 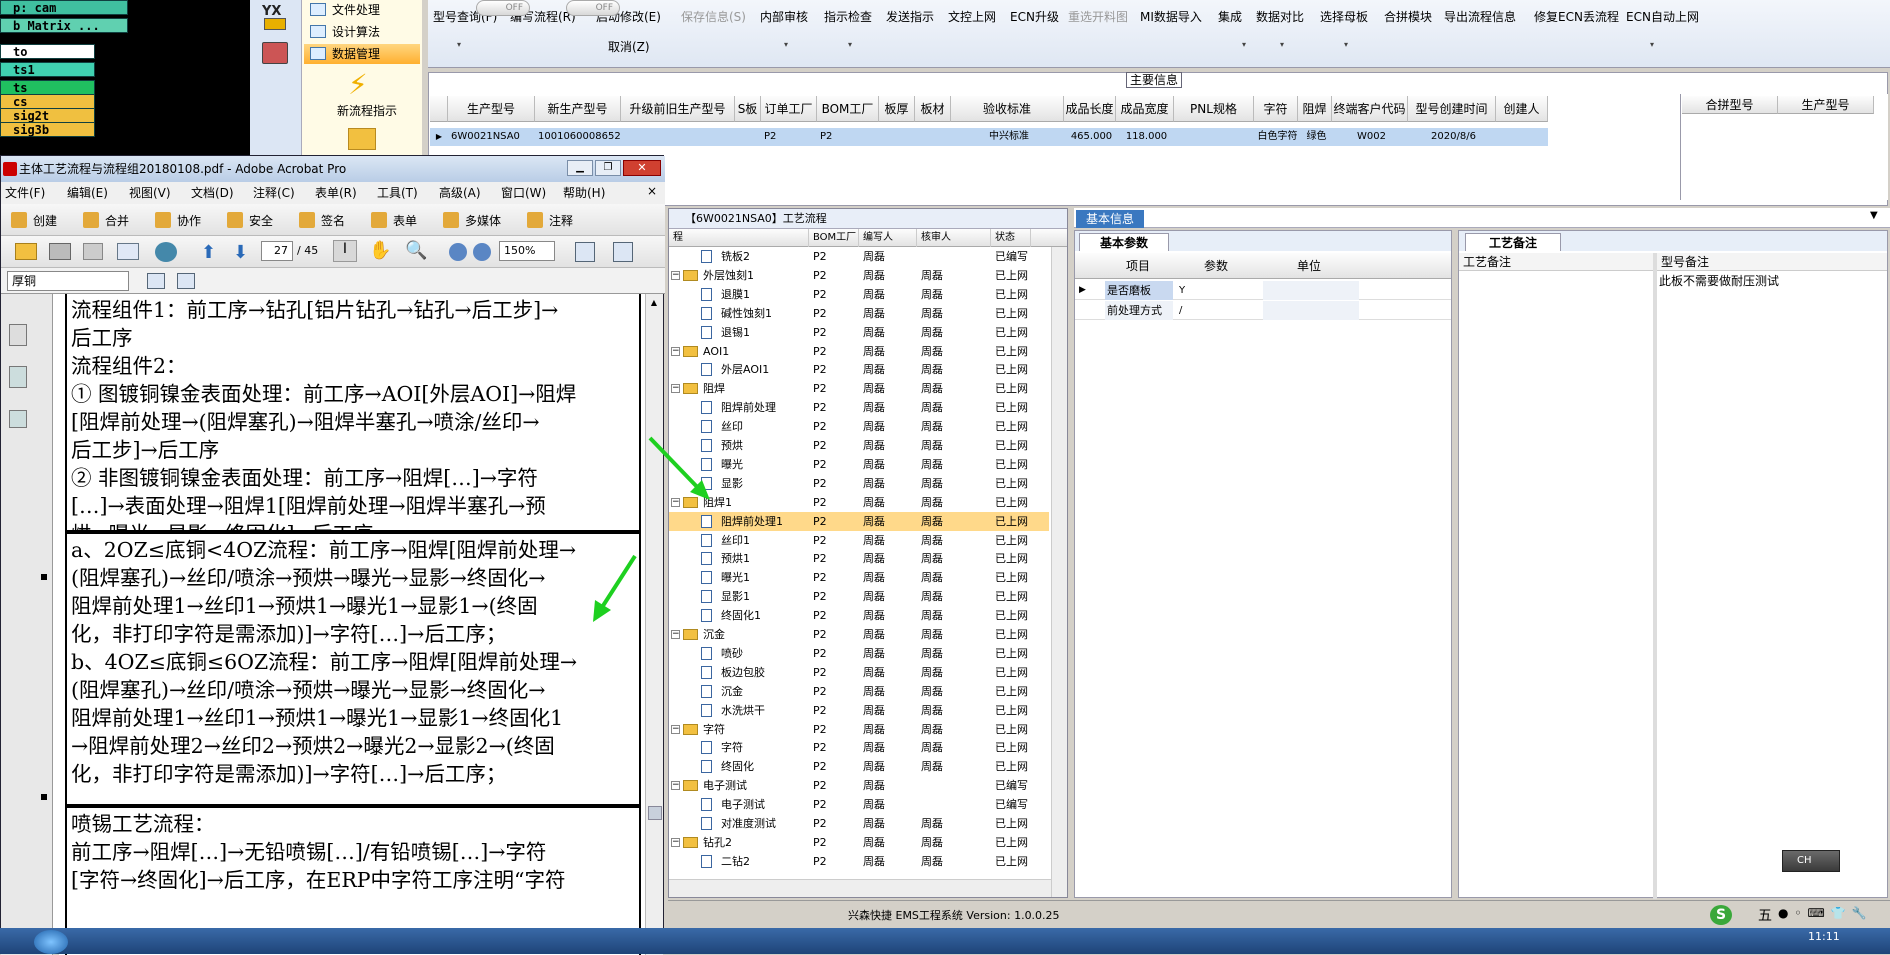 I want to click on param-row: ▶ 是否磨板 Y, so click(x=1263, y=290).